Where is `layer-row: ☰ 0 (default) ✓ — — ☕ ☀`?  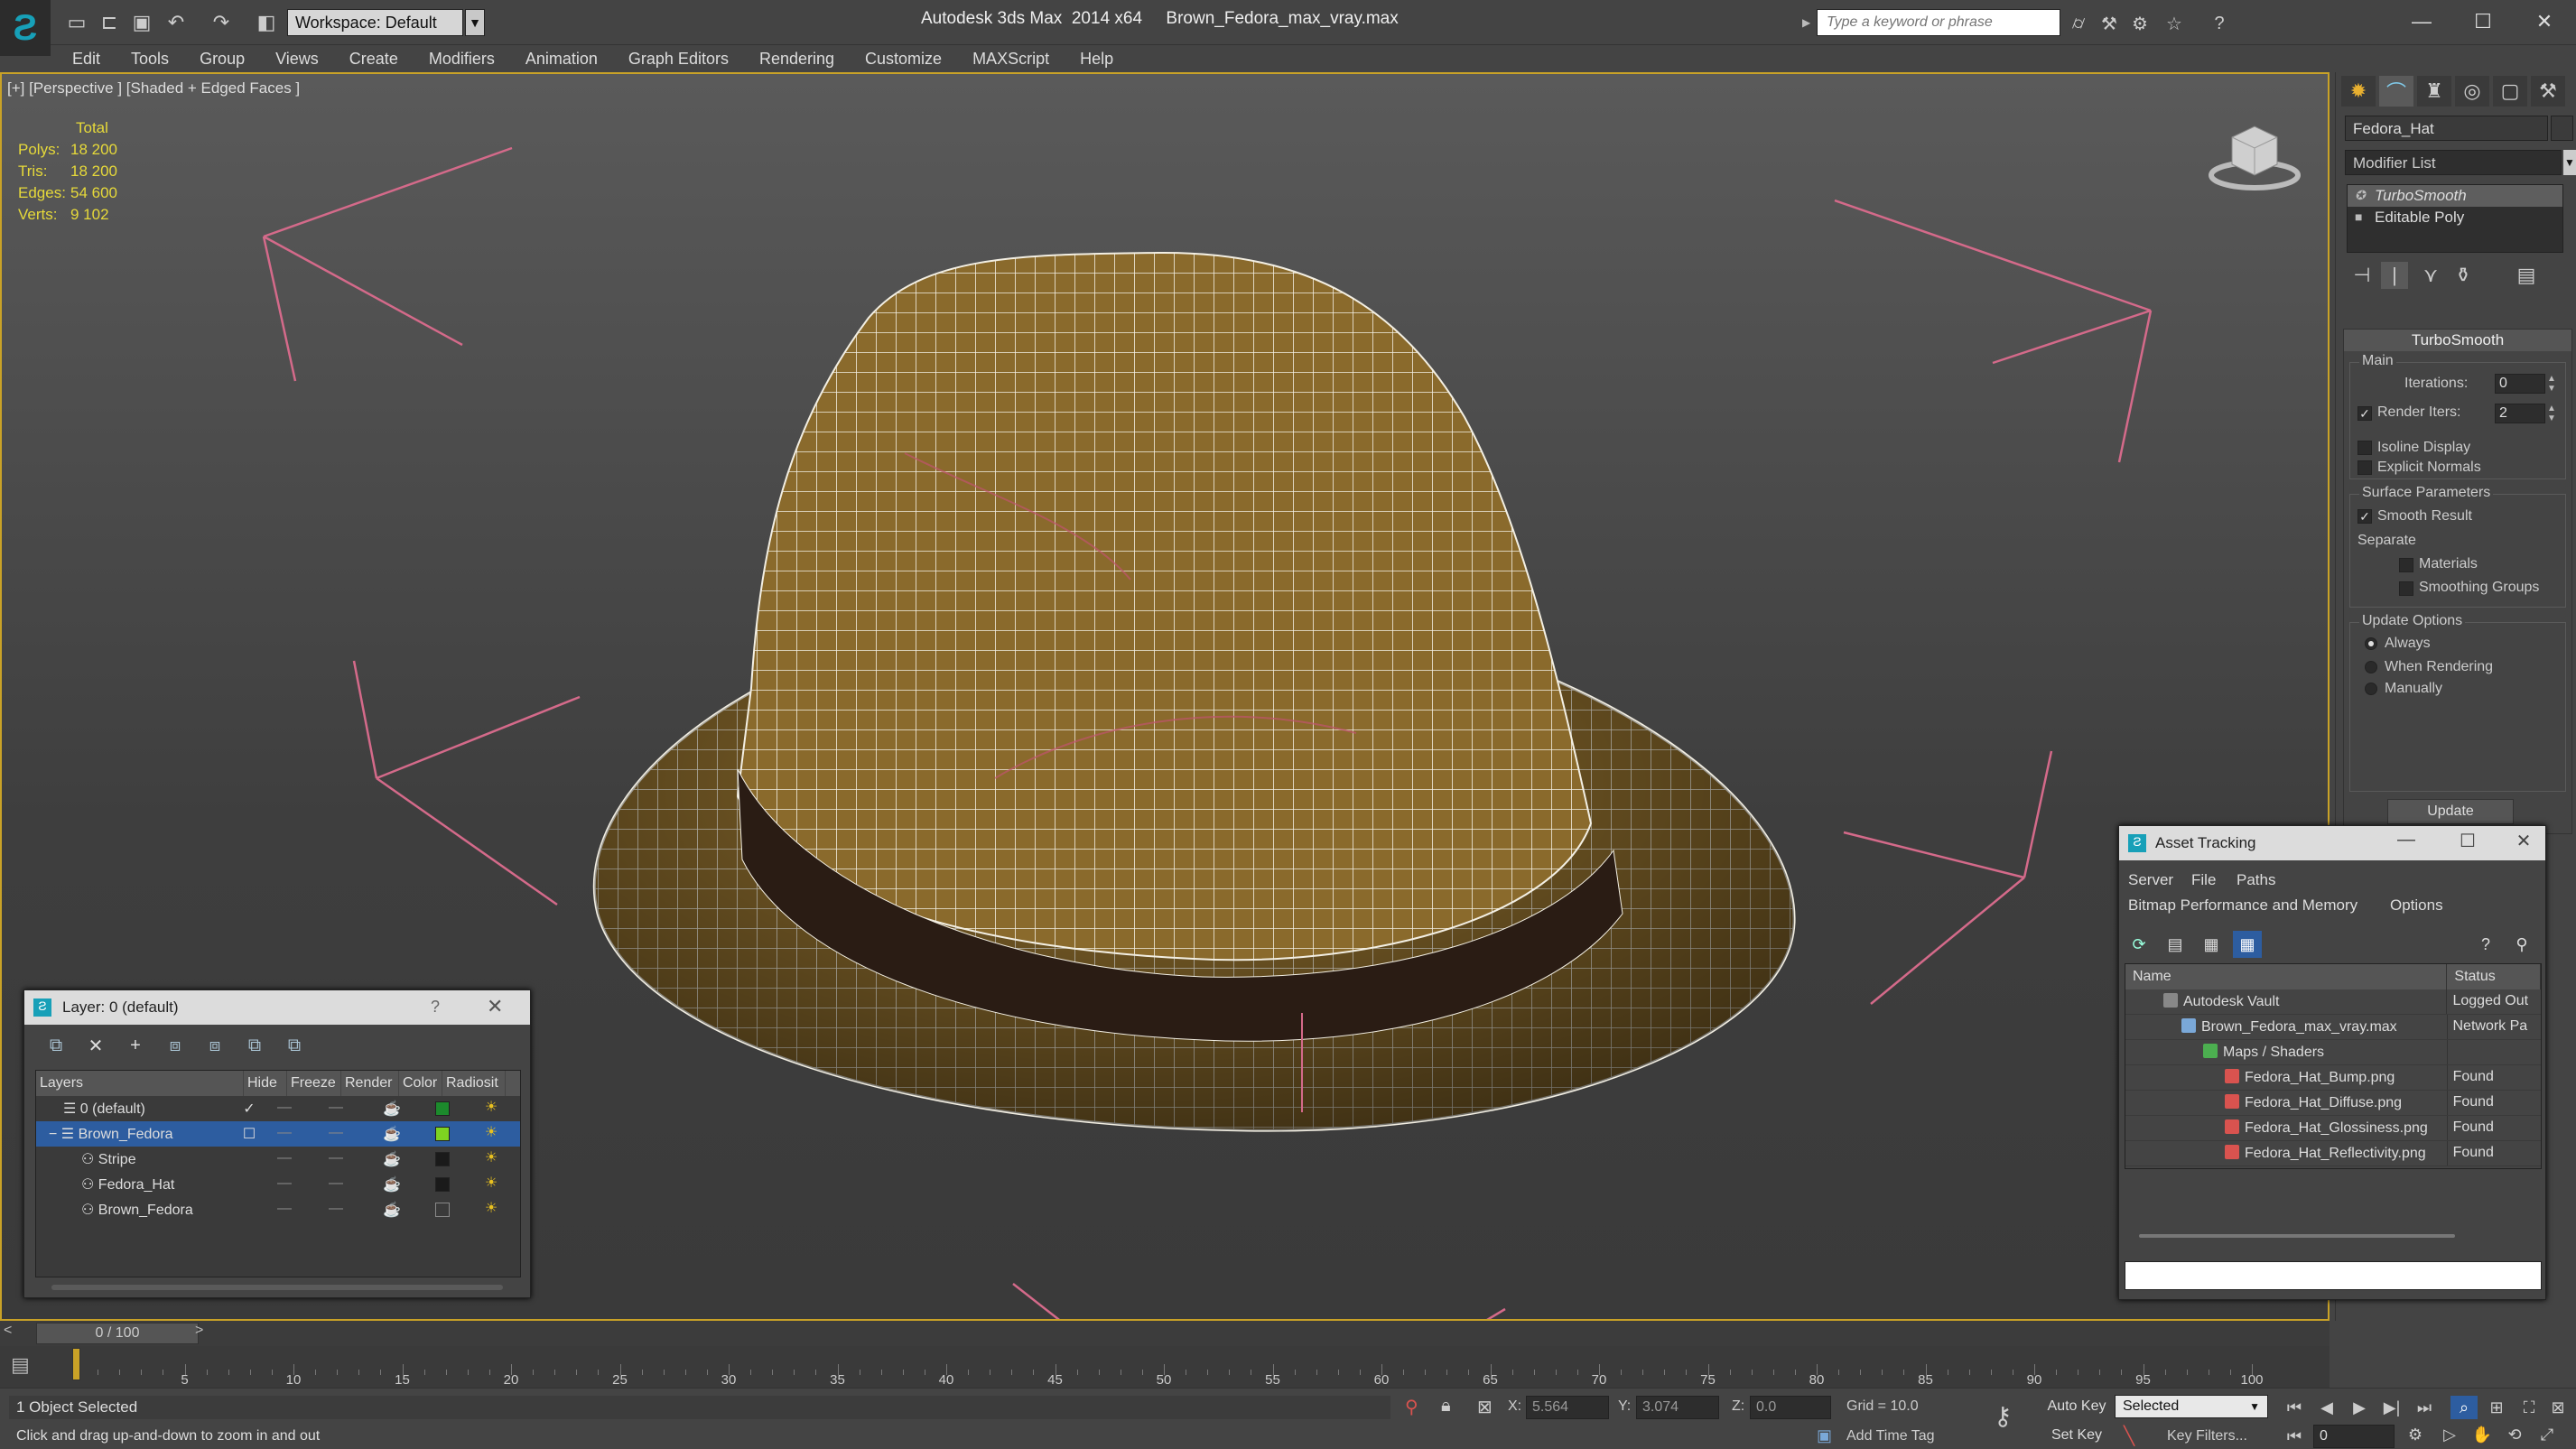 layer-row: ☰ 0 (default) ✓ — — ☕ ☀ is located at coordinates (278, 1108).